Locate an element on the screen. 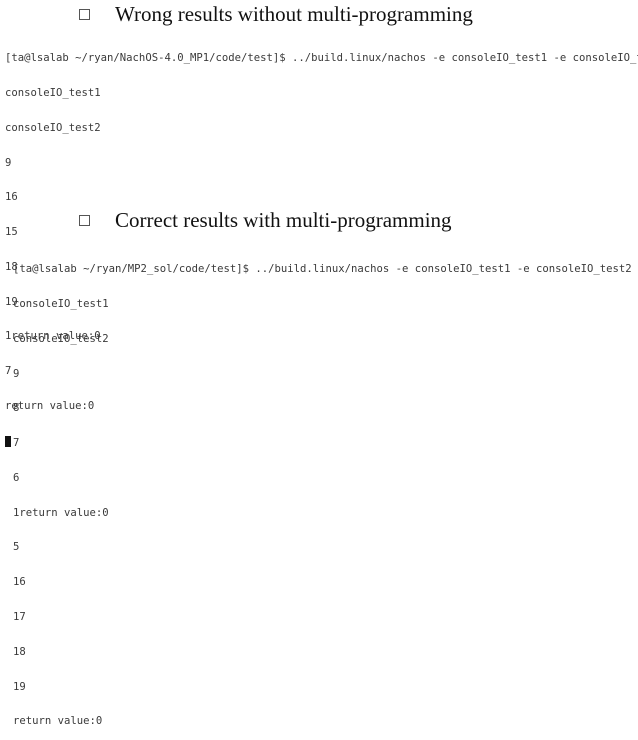  terminal-line: return value:0 is located at coordinates (58, 721).